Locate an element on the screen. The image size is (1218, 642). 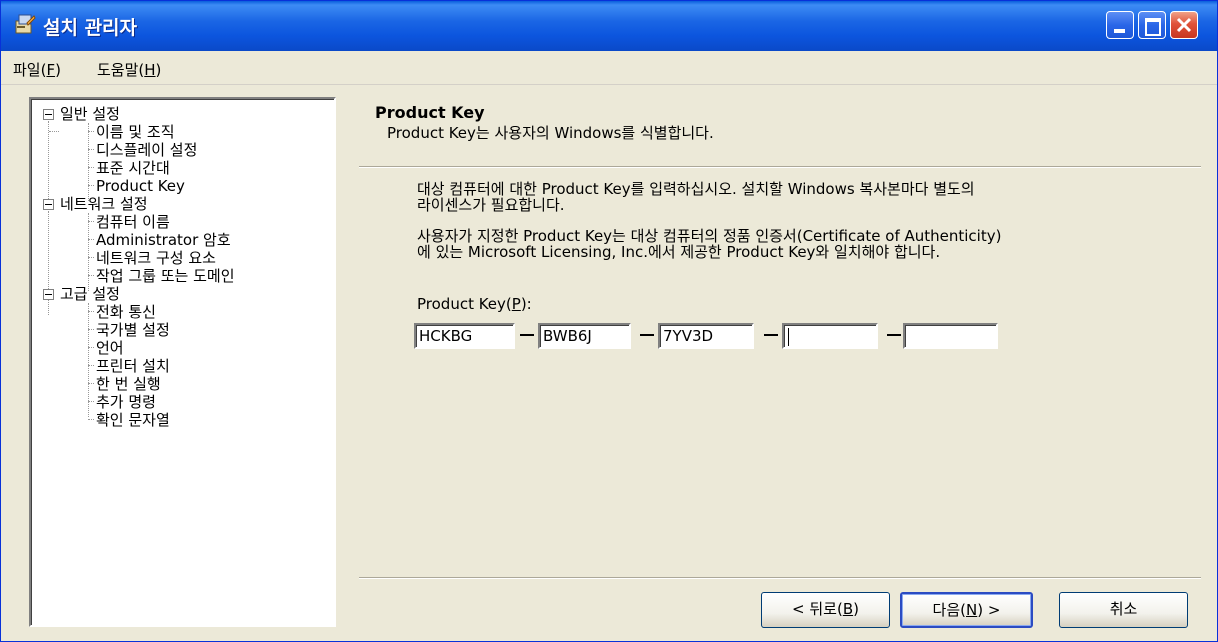
product-key-field-2: BWB6J is located at coordinates (584, 336).